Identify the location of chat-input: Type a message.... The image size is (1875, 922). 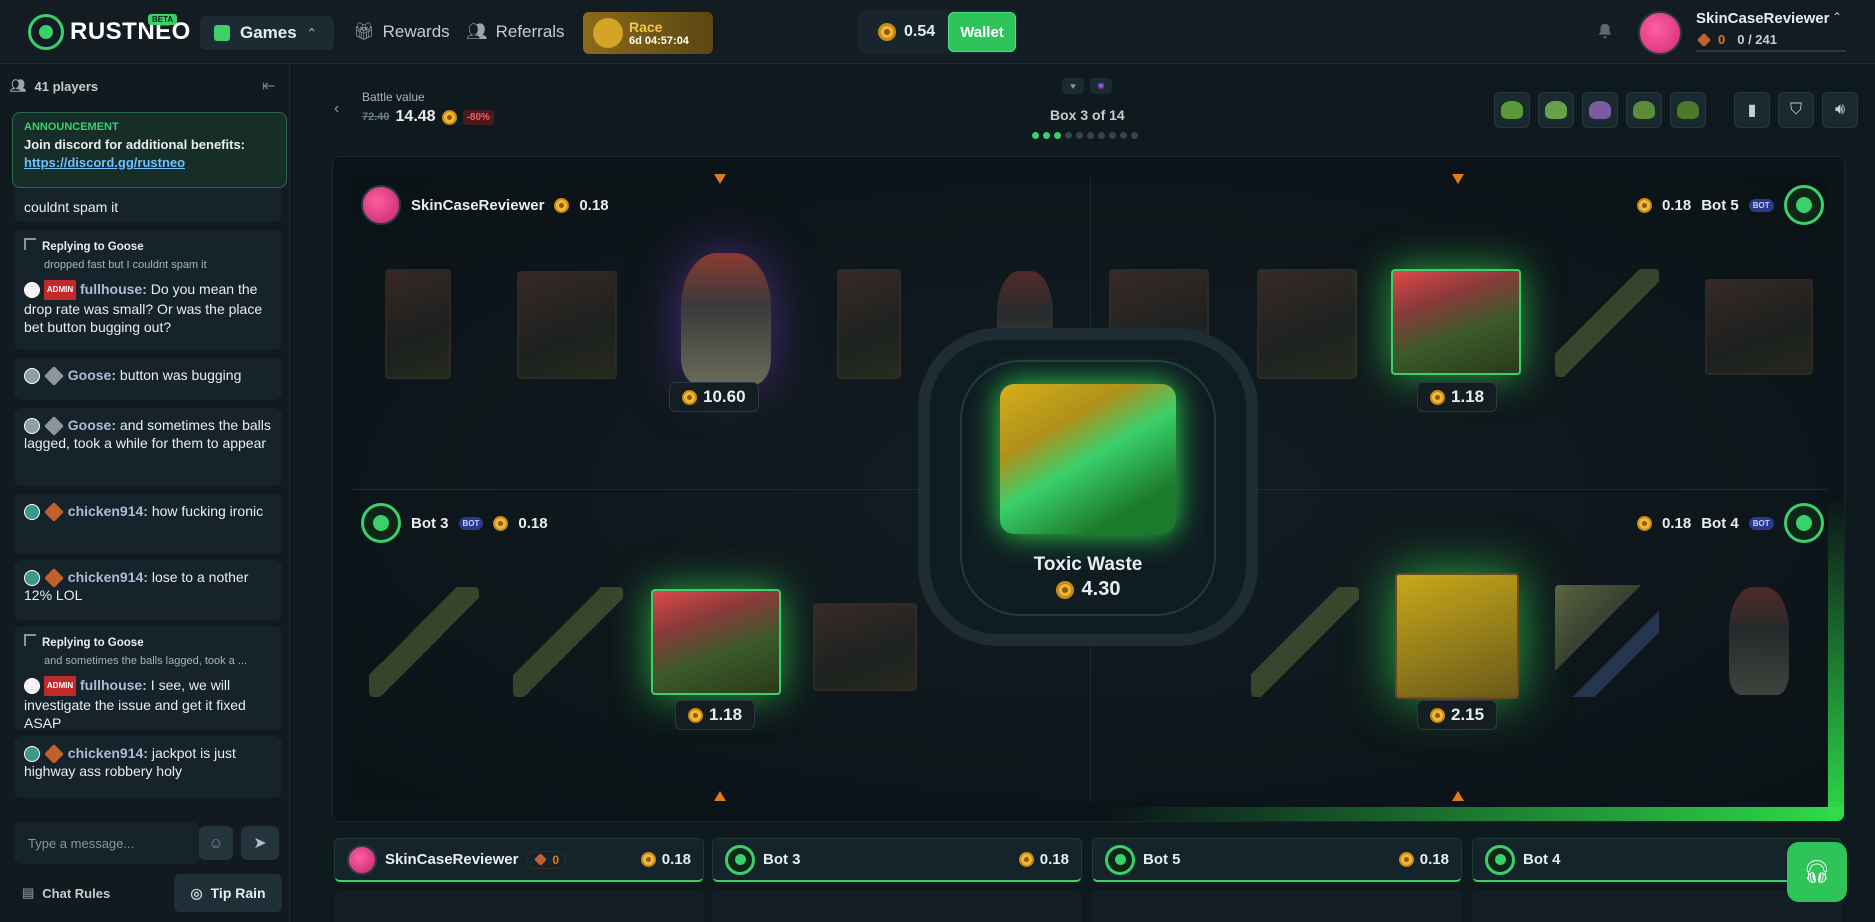
(107, 843).